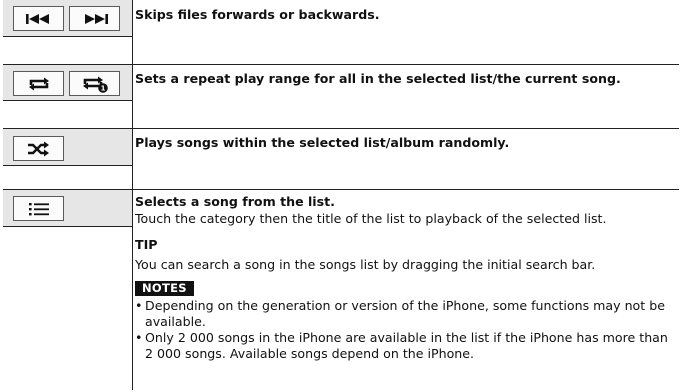  I want to click on skip-forward-icon, so click(96, 18).